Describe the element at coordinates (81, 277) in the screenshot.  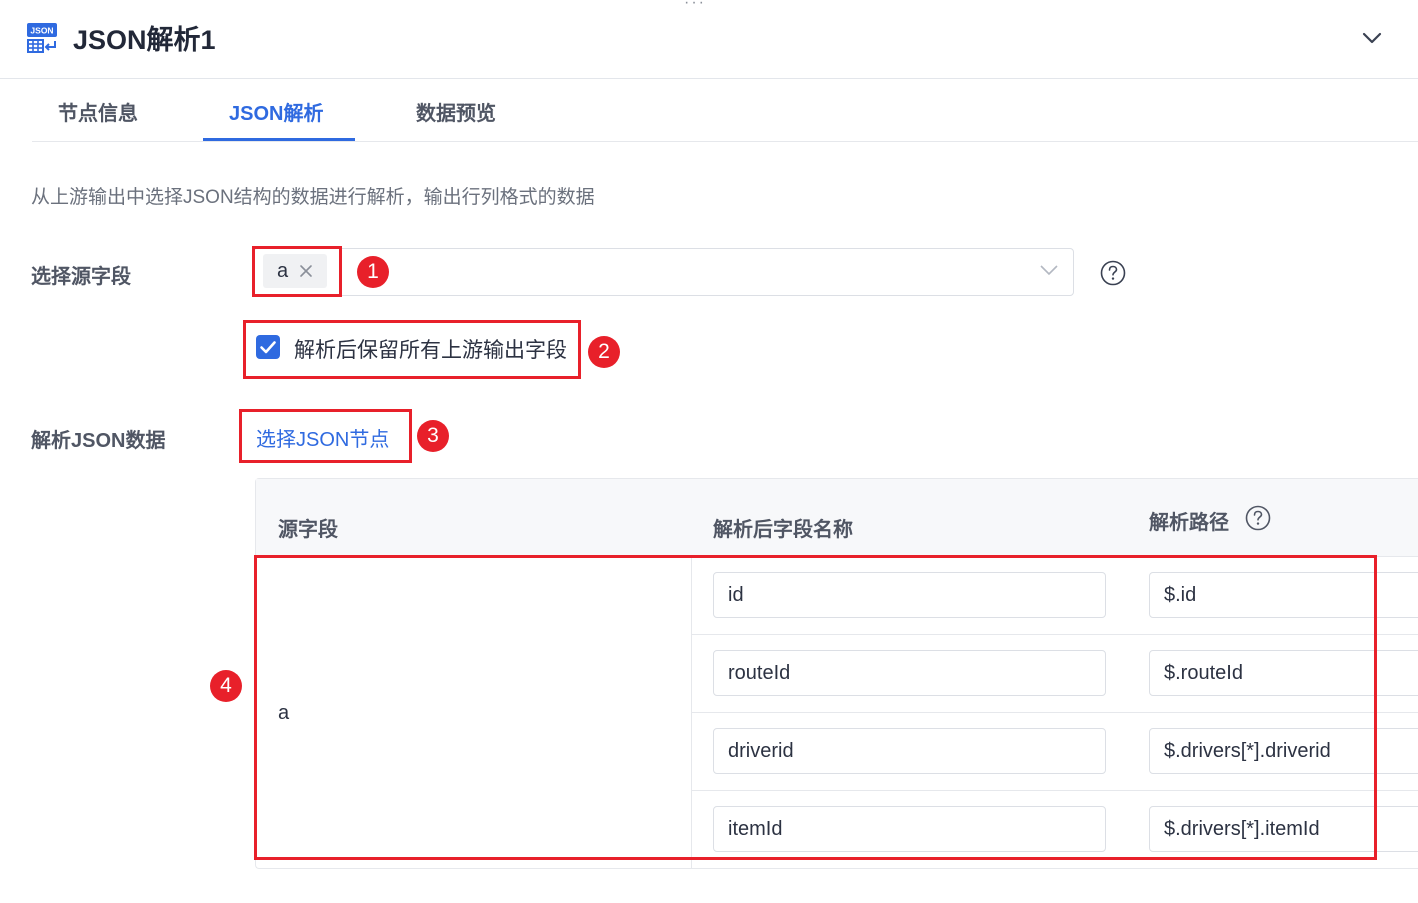
I see `source-field-label: 选择源字段` at that location.